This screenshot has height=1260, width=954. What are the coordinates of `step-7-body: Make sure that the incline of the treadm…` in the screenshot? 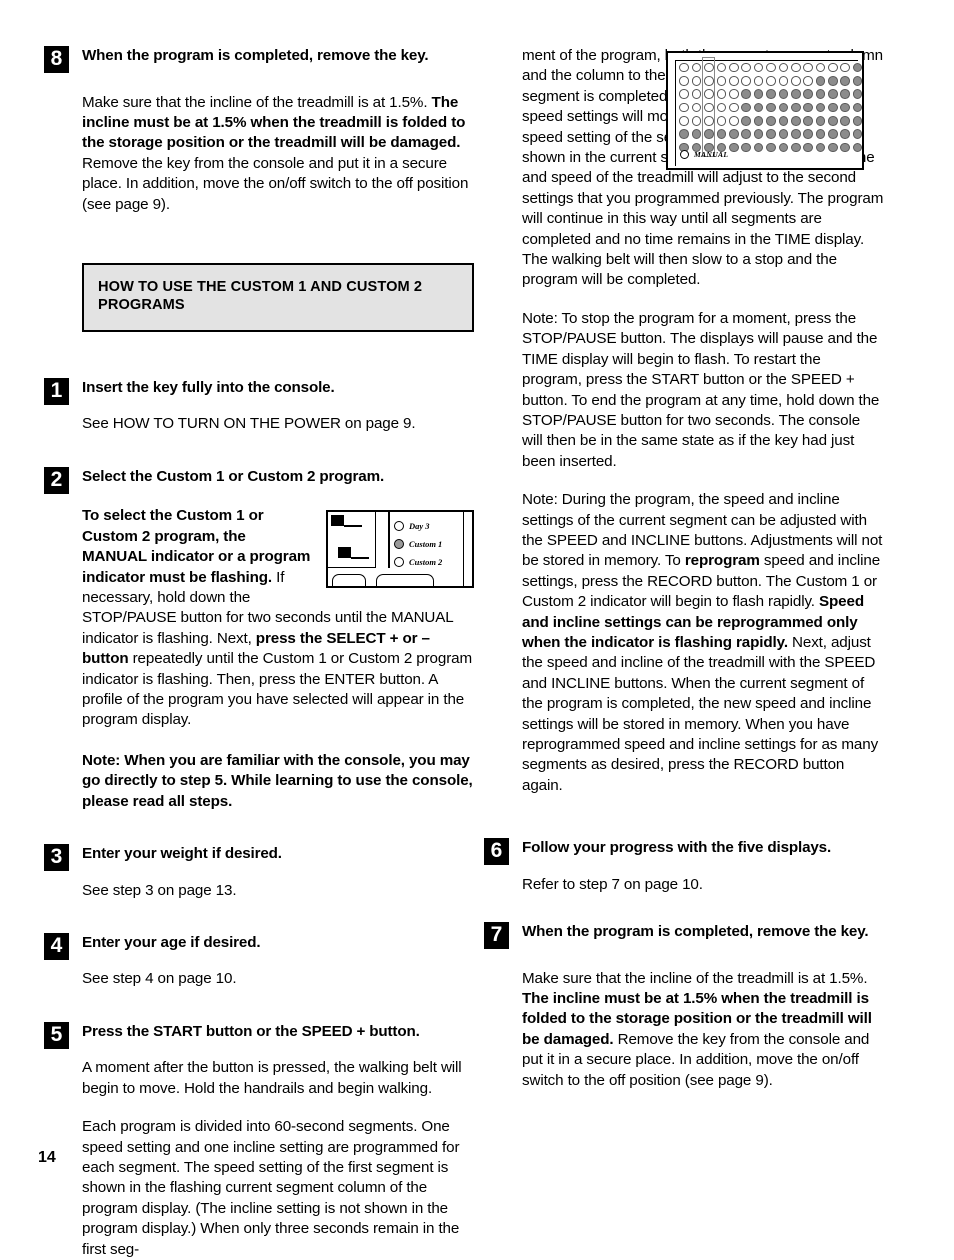 It's located at (703, 1030).